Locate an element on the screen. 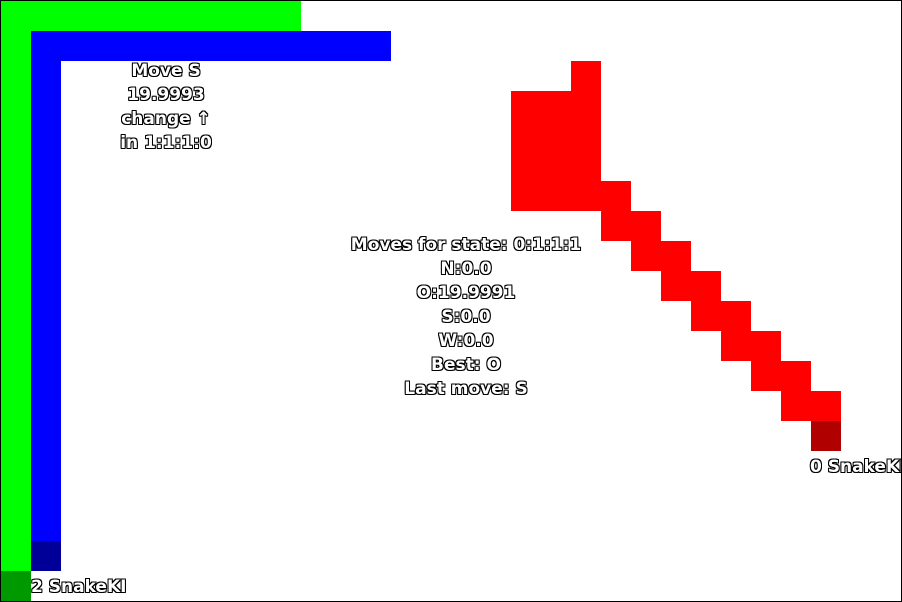 The width and height of the screenshot is (902, 602). value-o: O:19.9991 is located at coordinates (466, 293).